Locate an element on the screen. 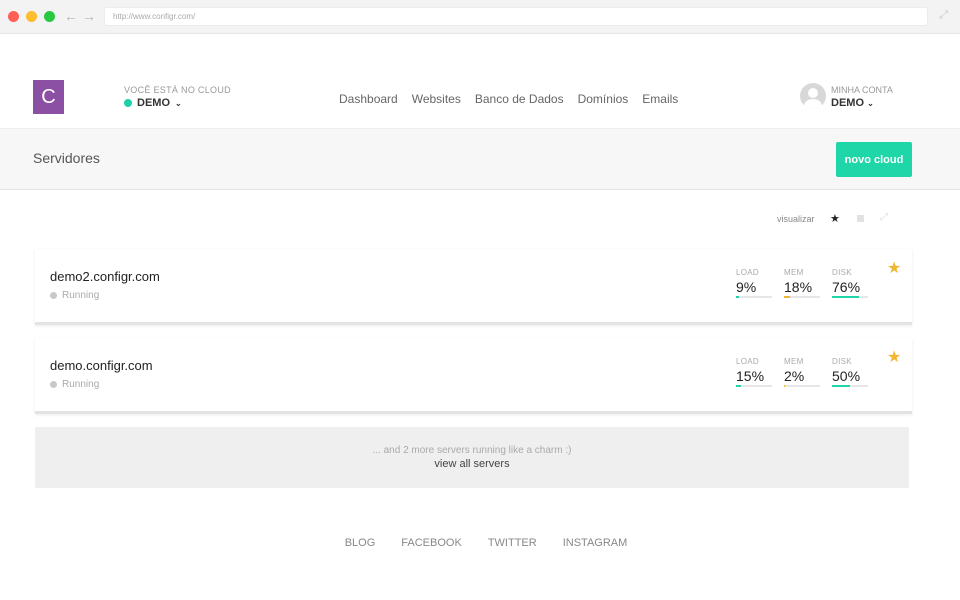 The height and width of the screenshot is (600, 960). avatar is located at coordinates (813, 96).